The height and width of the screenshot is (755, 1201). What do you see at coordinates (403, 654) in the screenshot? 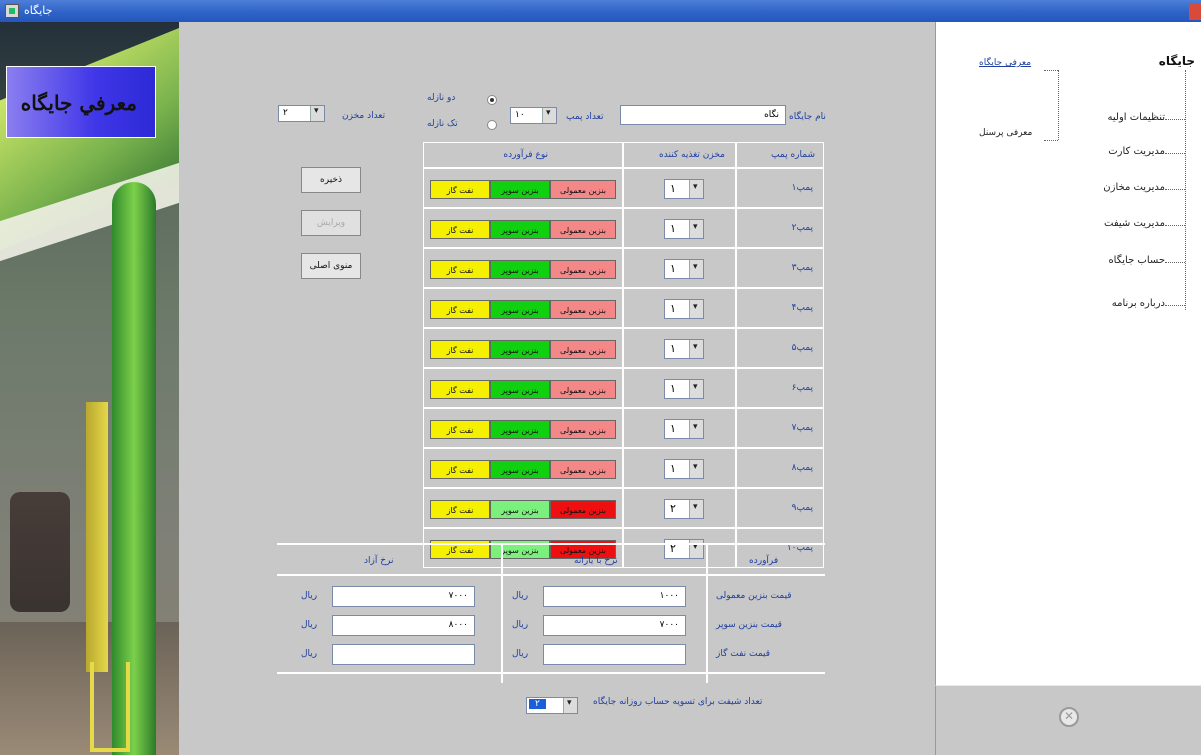
I see `free-price-input` at bounding box center [403, 654].